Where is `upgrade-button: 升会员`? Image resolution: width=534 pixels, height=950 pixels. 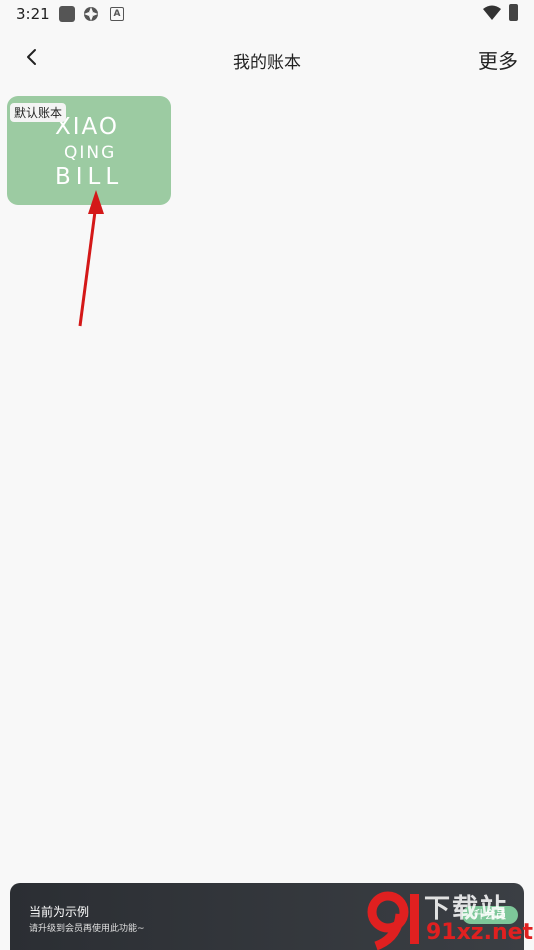
upgrade-button: 升会员 is located at coordinates (490, 915).